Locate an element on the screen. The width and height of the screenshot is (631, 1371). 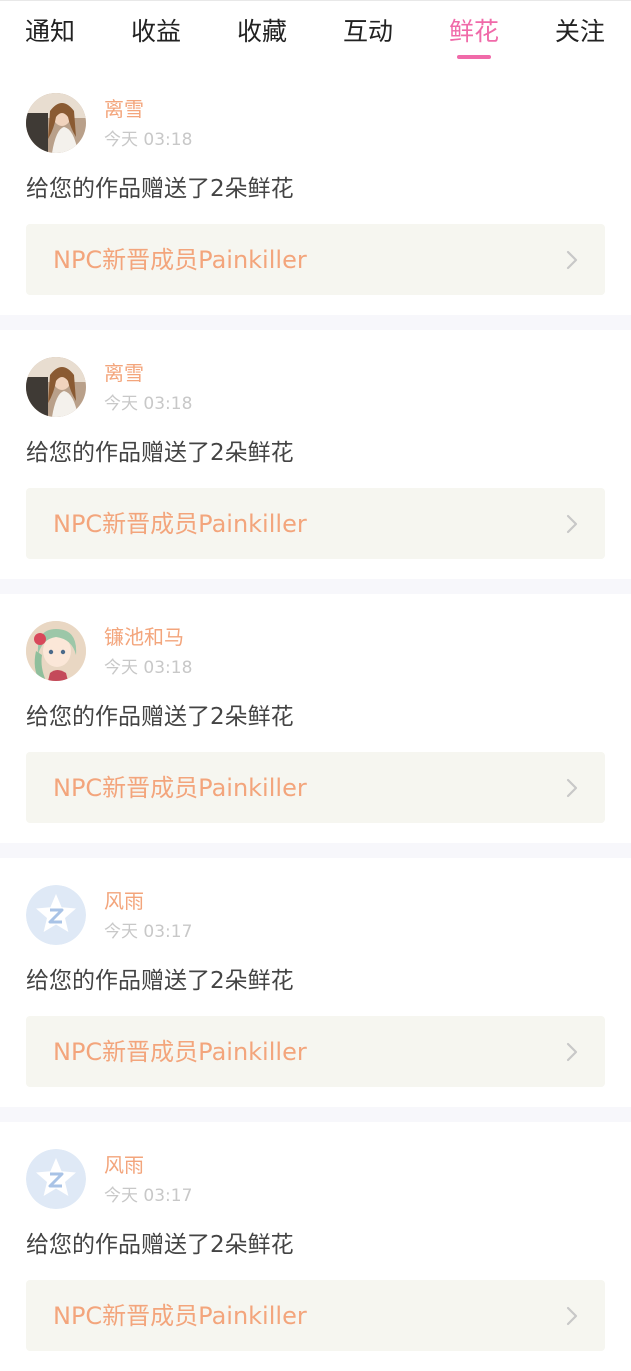
tab-label: 收益 is located at coordinates (155, 31).